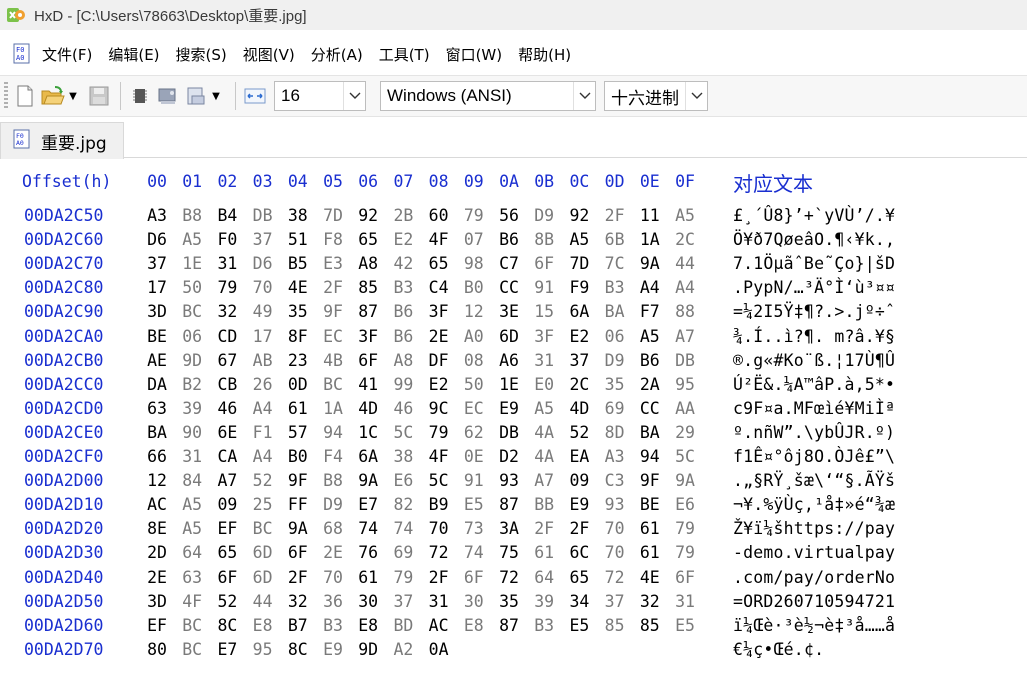 The height and width of the screenshot is (696, 1027). Describe the element at coordinates (404, 54) in the screenshot. I see `menu-tools: 工具(T)` at that location.